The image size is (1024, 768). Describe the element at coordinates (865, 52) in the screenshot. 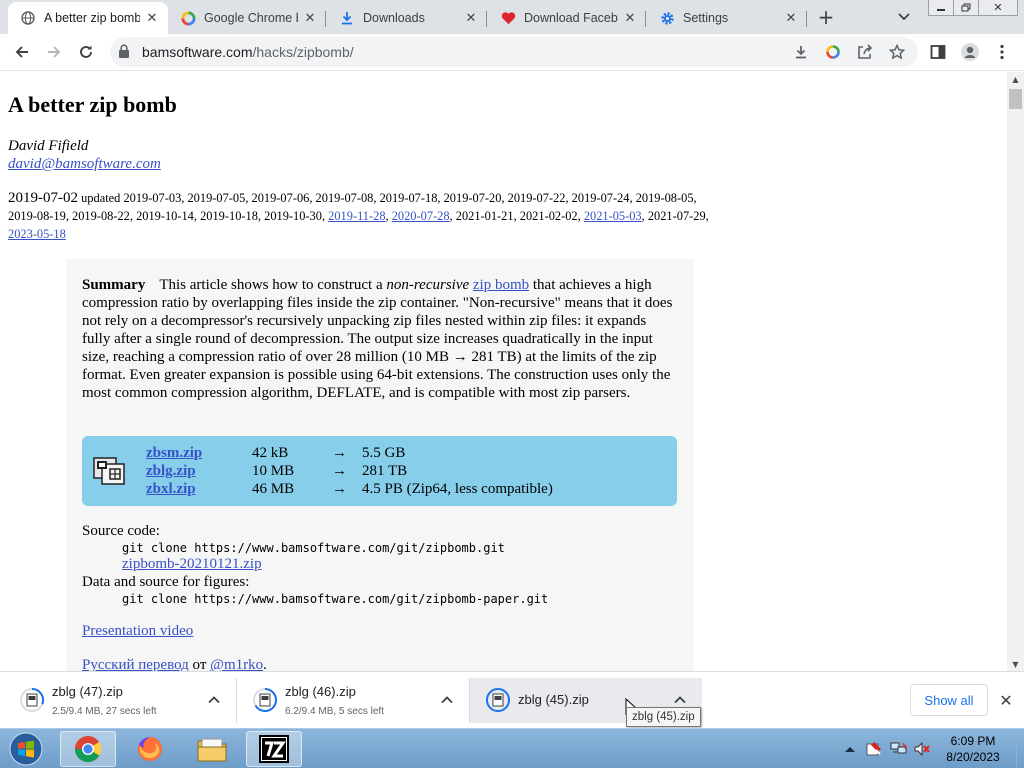

I see `share-button` at that location.